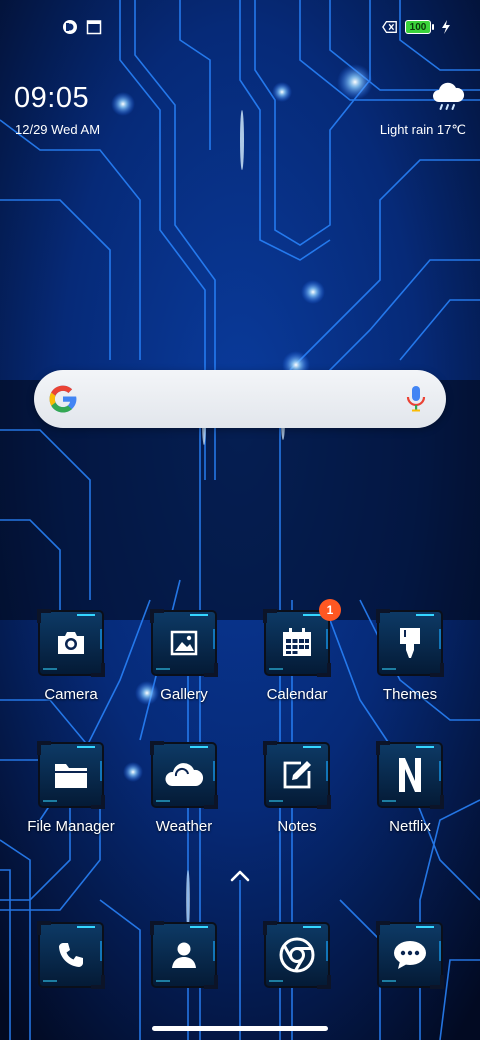 This screenshot has width=480, height=1040. I want to click on pencil-square-icon, so click(297, 775).